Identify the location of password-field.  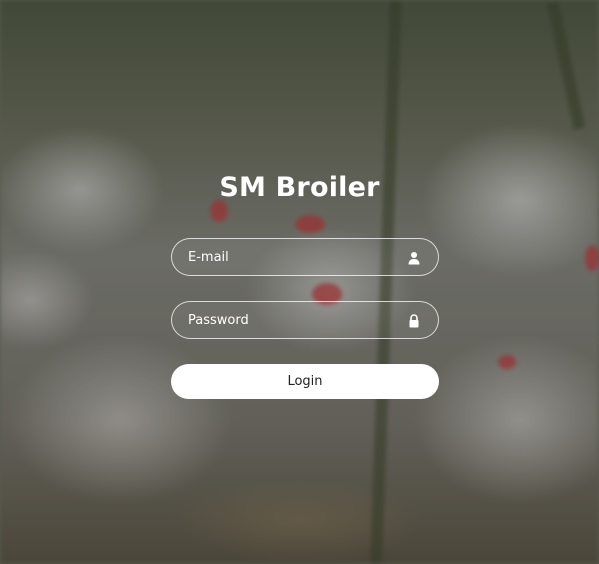
(305, 320).